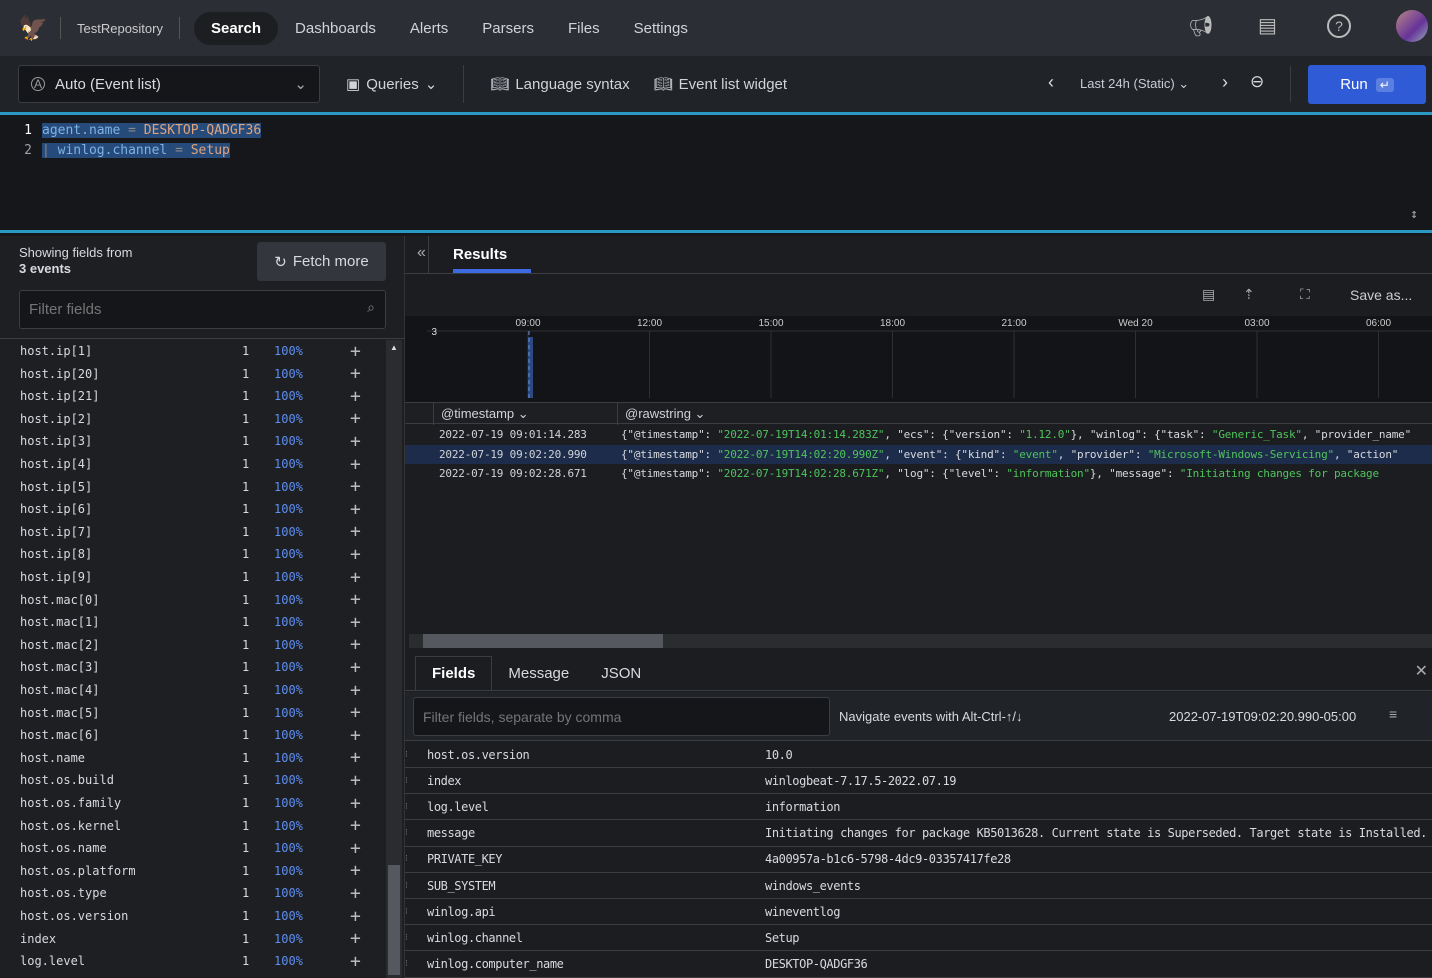  Describe the element at coordinates (169, 84) in the screenshot. I see `view-mode-select: A Auto (Event list) ⌄` at that location.